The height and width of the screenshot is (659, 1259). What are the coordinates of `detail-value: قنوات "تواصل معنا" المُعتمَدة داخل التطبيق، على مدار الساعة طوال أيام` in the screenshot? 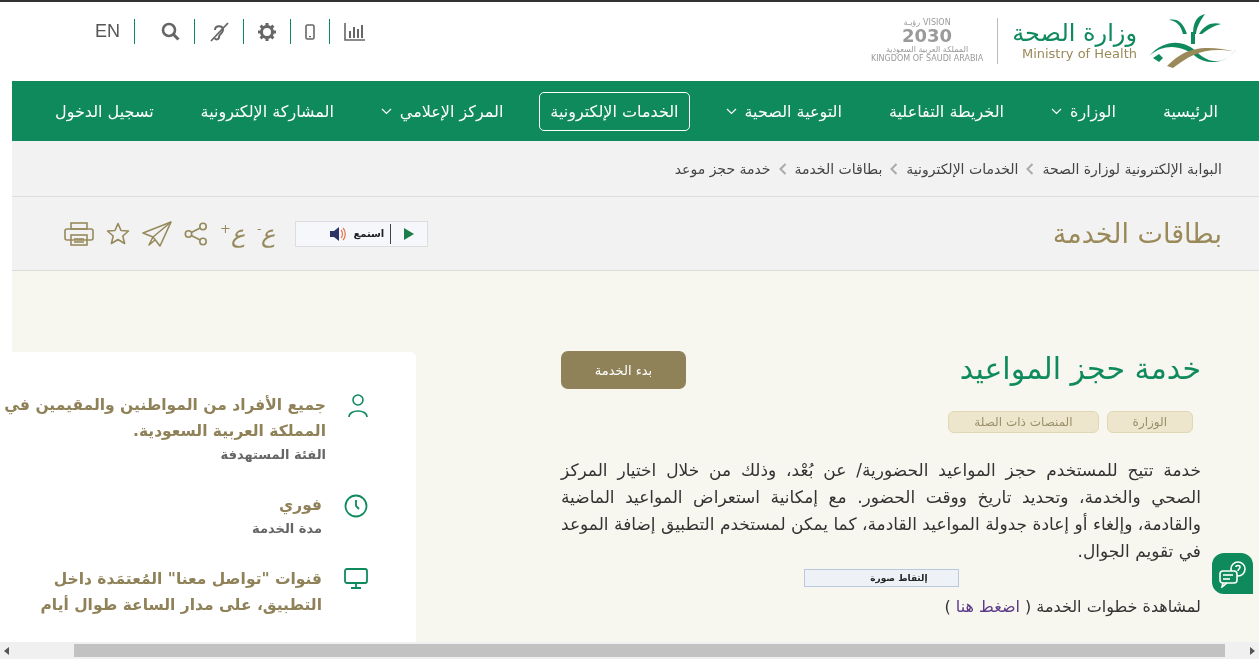 It's located at (180, 592).